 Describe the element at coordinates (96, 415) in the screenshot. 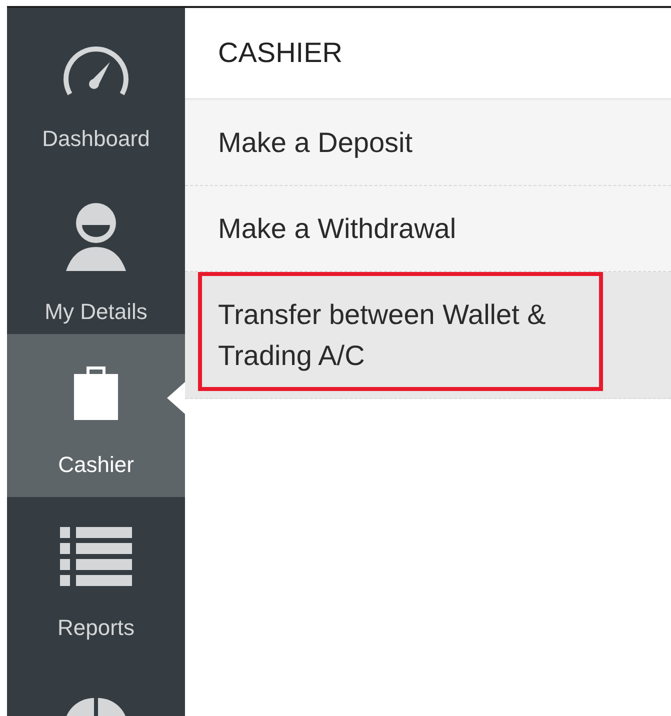

I see `sidebar-item: Cashier` at that location.